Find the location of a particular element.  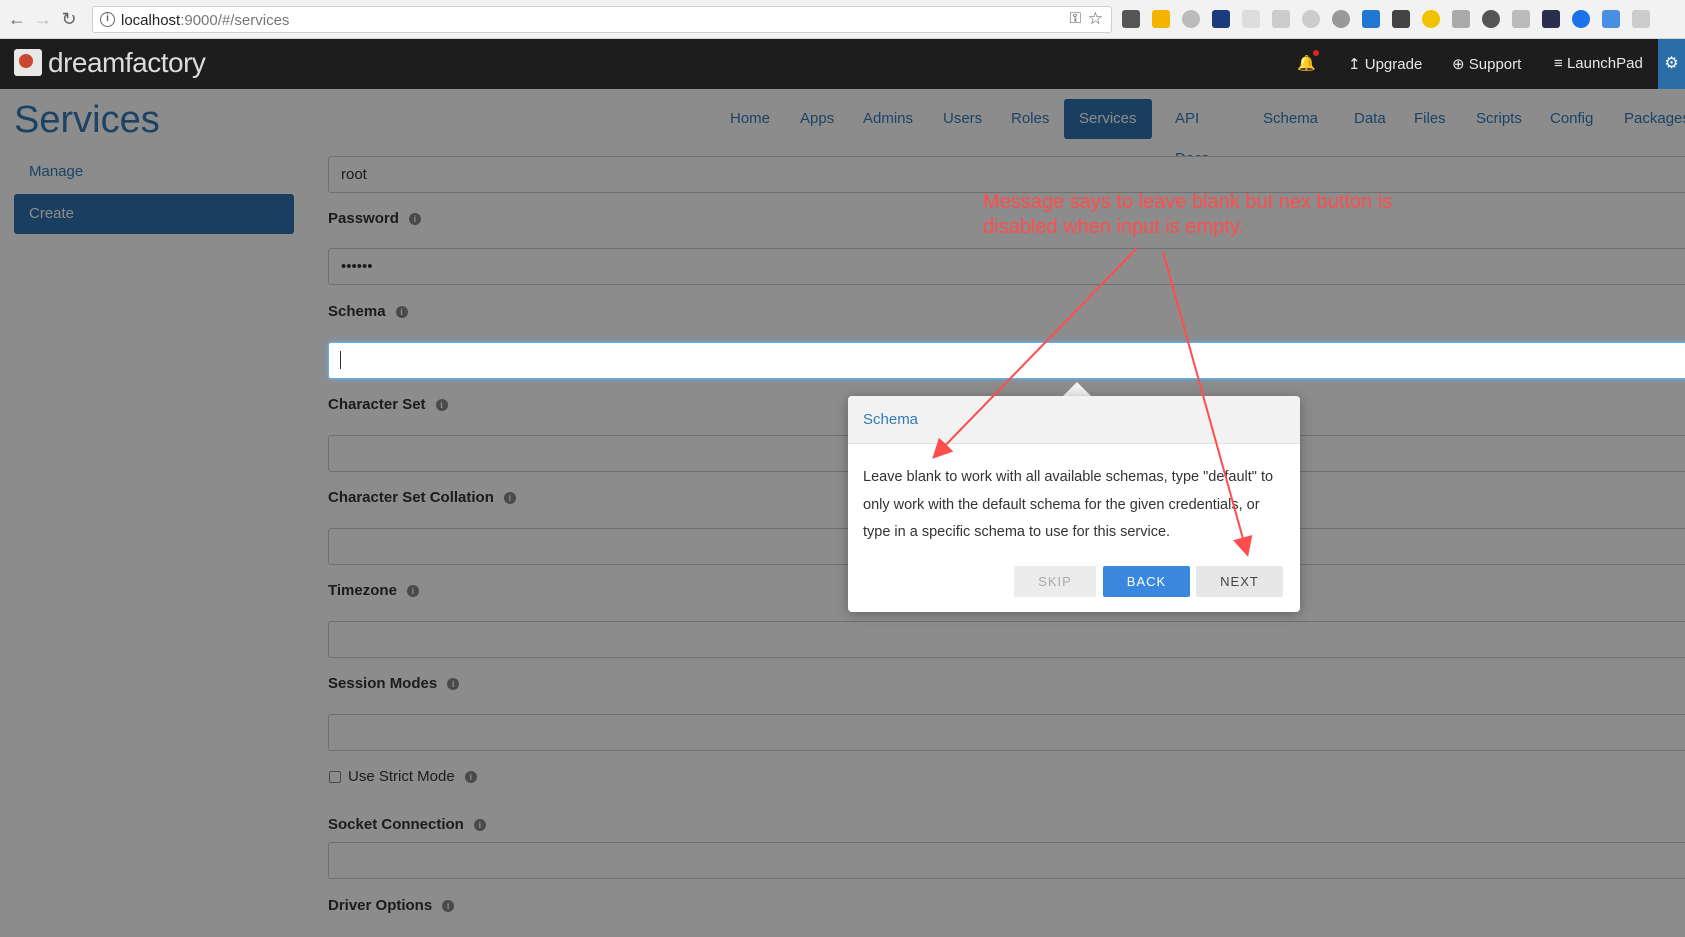

back-button: BACK is located at coordinates (1146, 581).